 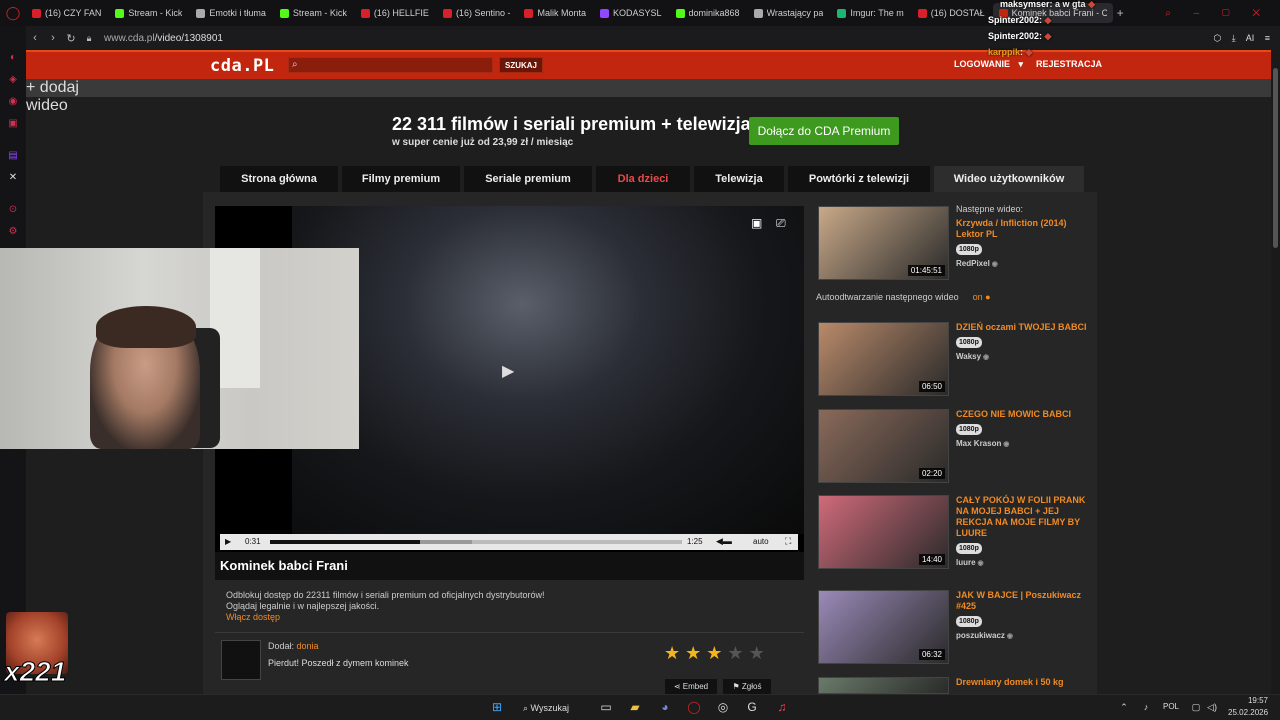 I want to click on browser-tab: Wrastający pa, so click(x=789, y=13).